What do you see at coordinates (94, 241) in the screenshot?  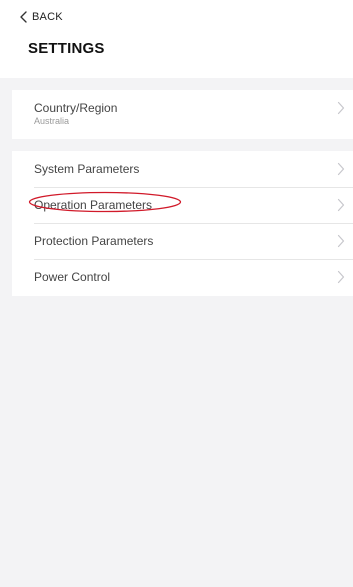 I see `row-label: Protection Parameters` at bounding box center [94, 241].